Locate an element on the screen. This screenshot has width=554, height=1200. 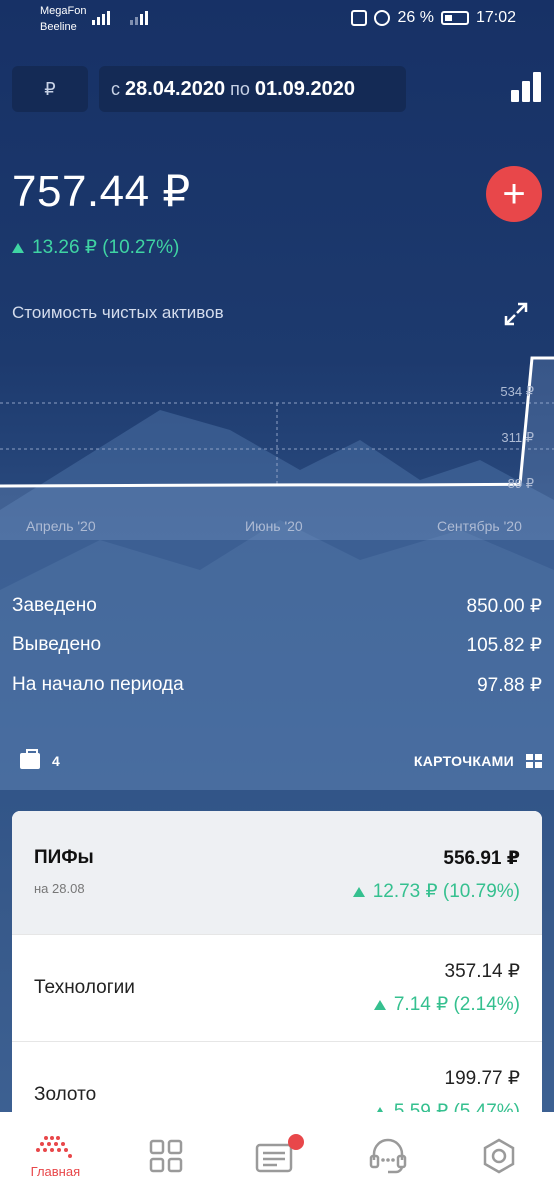
battery-percent: 26 % is located at coordinates (415, 17).